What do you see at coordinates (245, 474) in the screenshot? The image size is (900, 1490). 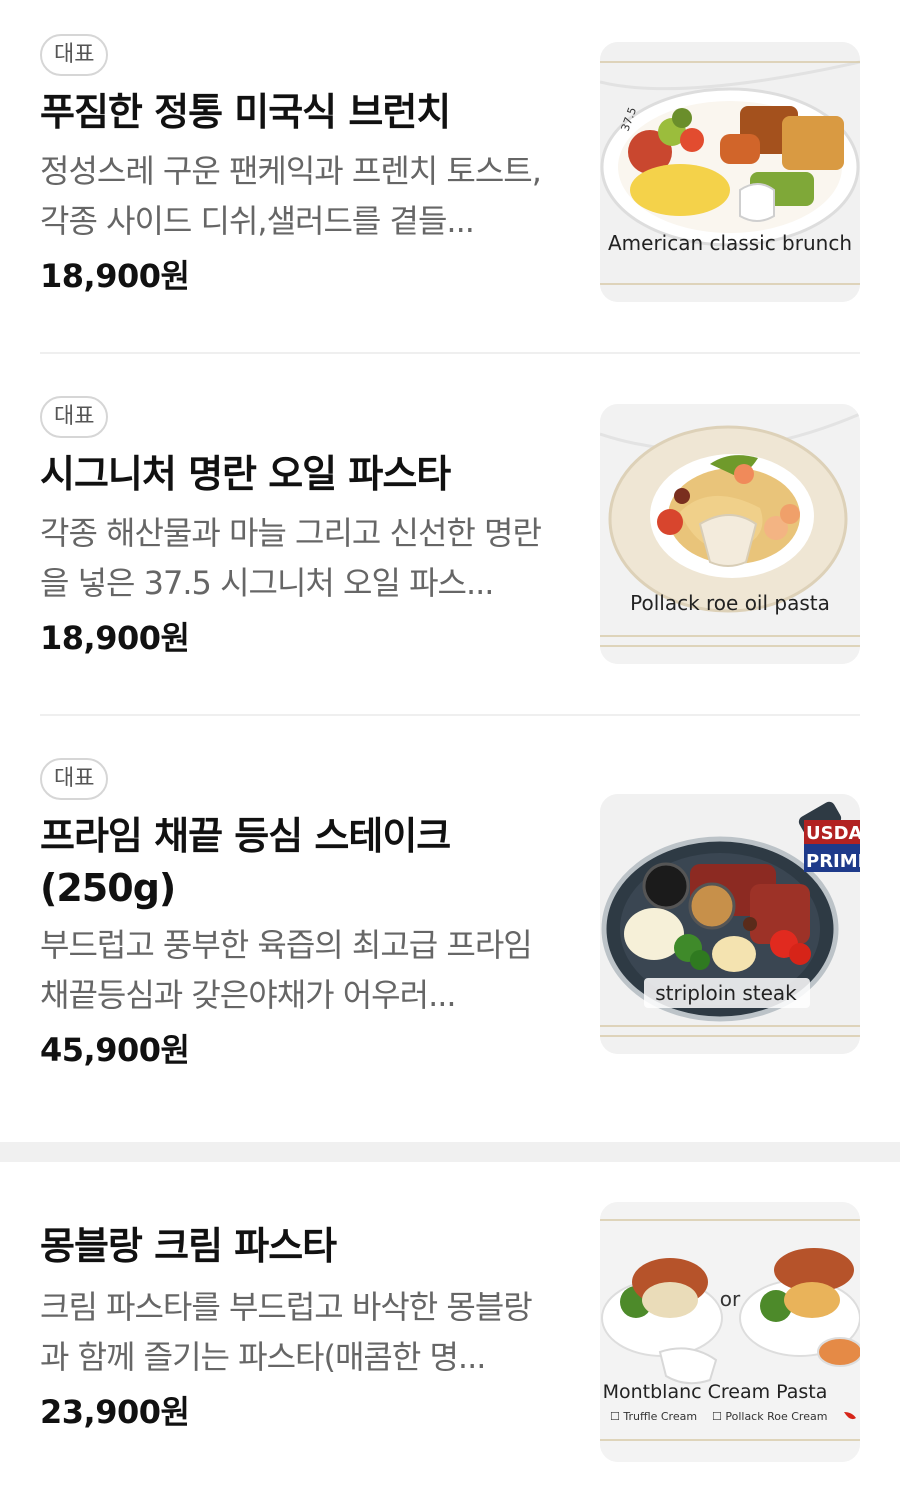 I see `menu-item-name: 시그니처 명란 오일 파스타` at bounding box center [245, 474].